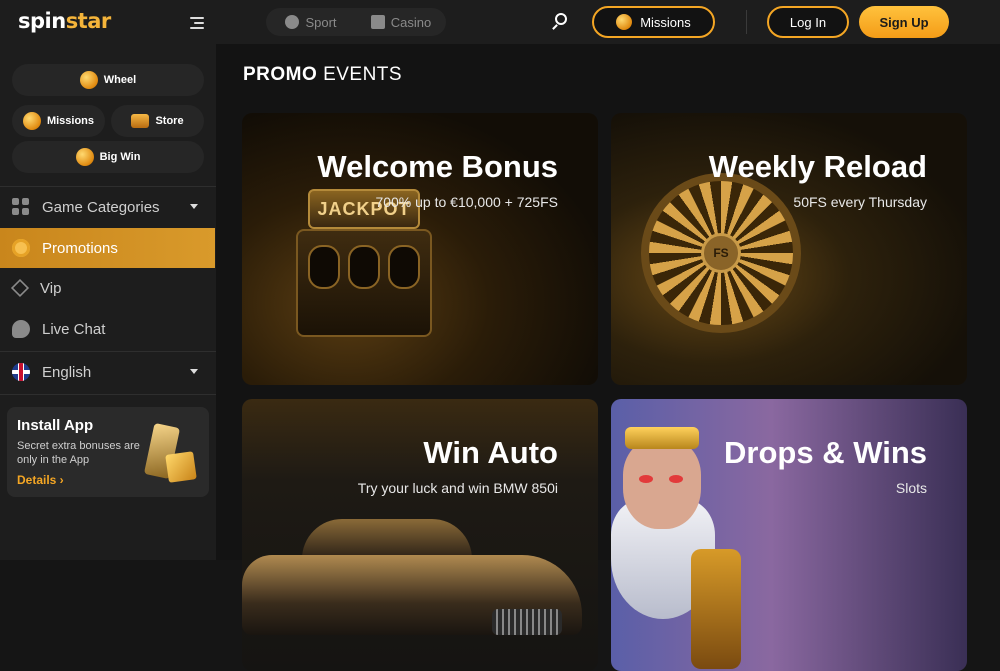 This screenshot has height=671, width=1000. What do you see at coordinates (88, 21) in the screenshot?
I see `logo-star-text: star` at bounding box center [88, 21].